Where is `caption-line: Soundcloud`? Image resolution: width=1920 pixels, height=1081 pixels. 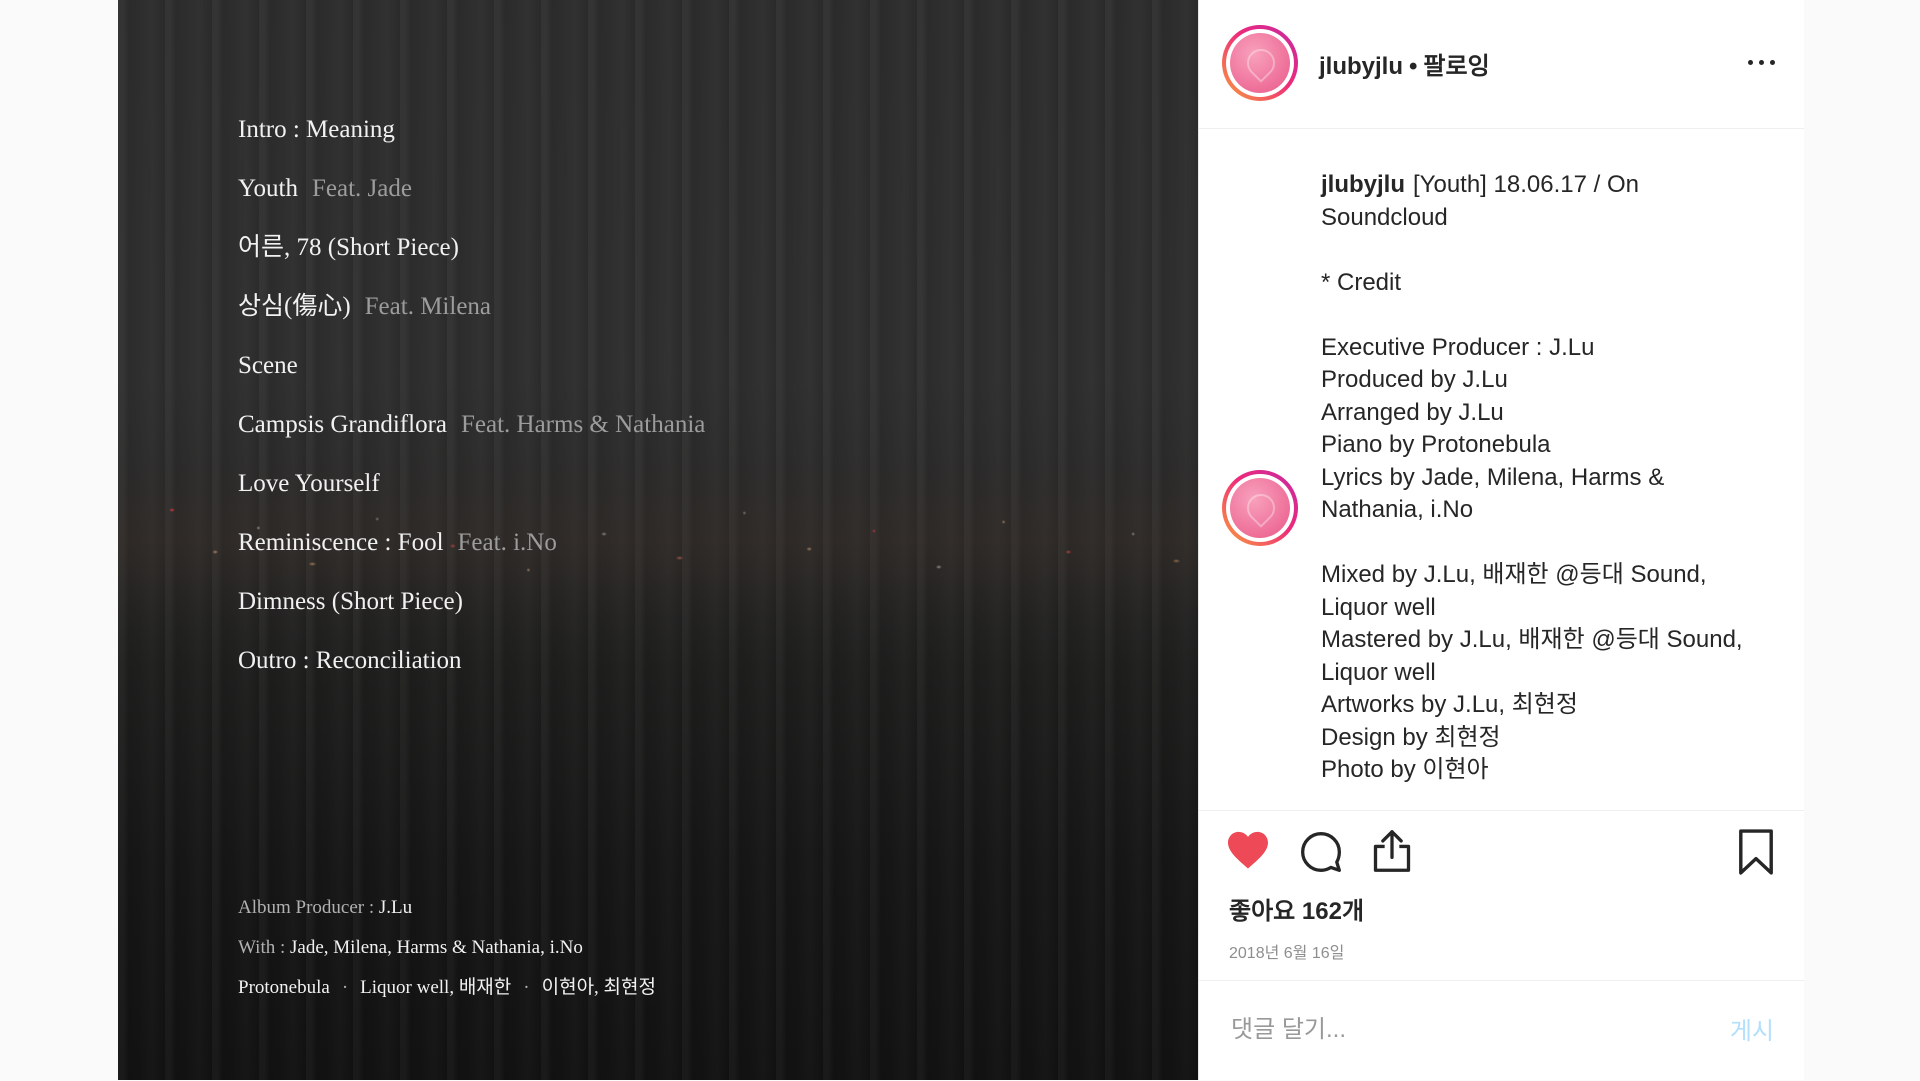
caption-line: Soundcloud is located at coordinates (1384, 217).